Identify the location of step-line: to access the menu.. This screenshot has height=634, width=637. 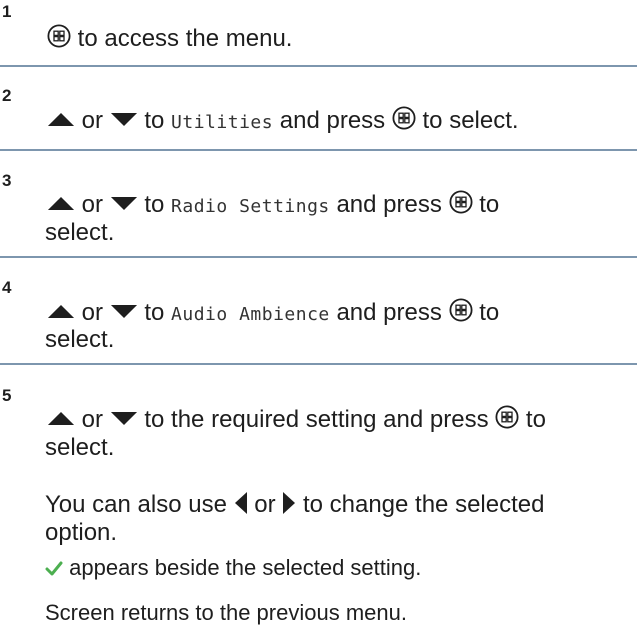
(169, 39).